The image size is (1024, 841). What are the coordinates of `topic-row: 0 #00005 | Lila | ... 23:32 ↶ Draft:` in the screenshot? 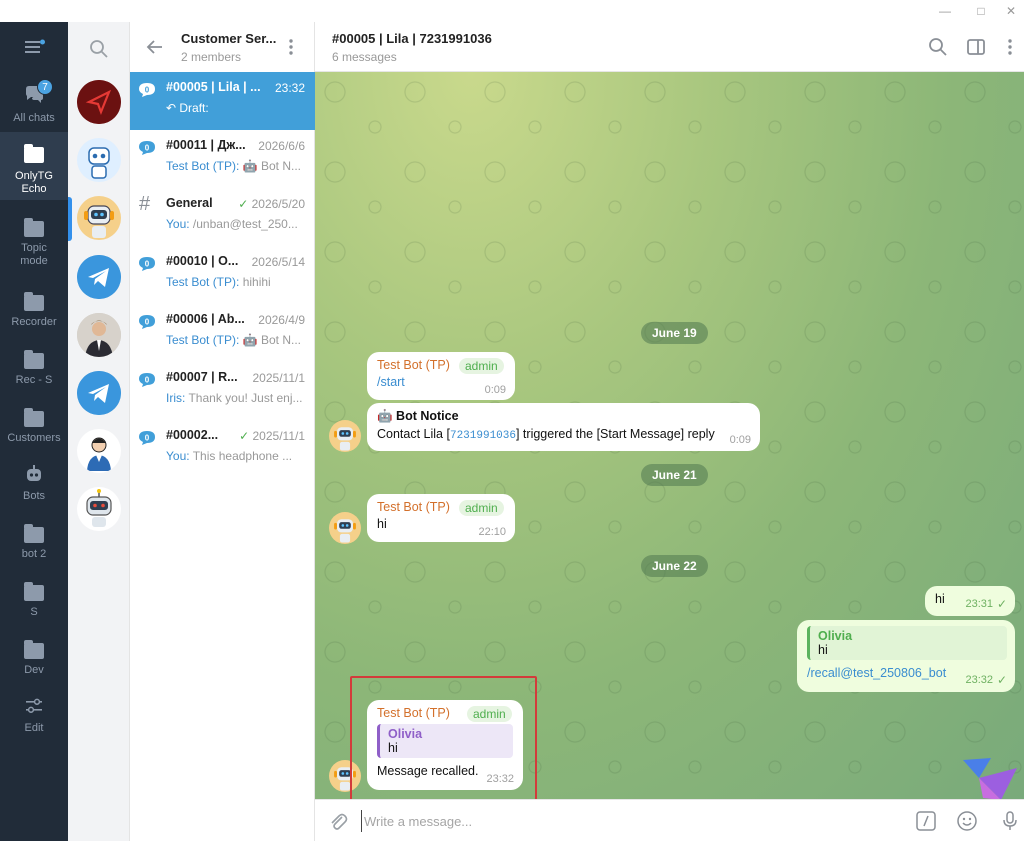 It's located at (222, 101).